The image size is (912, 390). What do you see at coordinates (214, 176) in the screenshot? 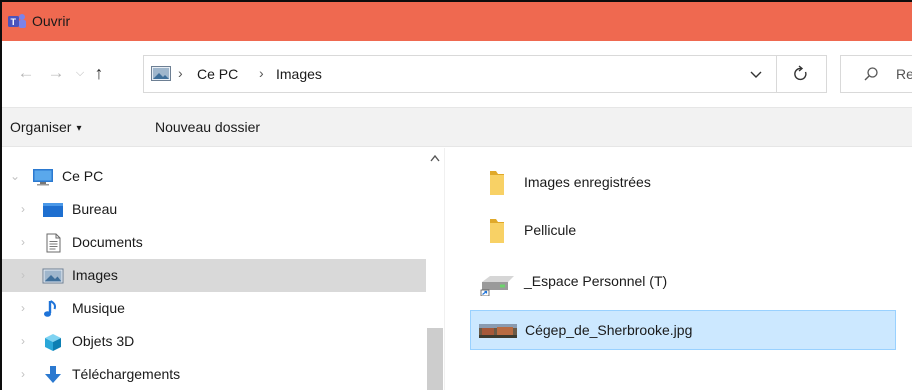
I see `tree-item-ce-pc: ⌄ Ce PC` at bounding box center [214, 176].